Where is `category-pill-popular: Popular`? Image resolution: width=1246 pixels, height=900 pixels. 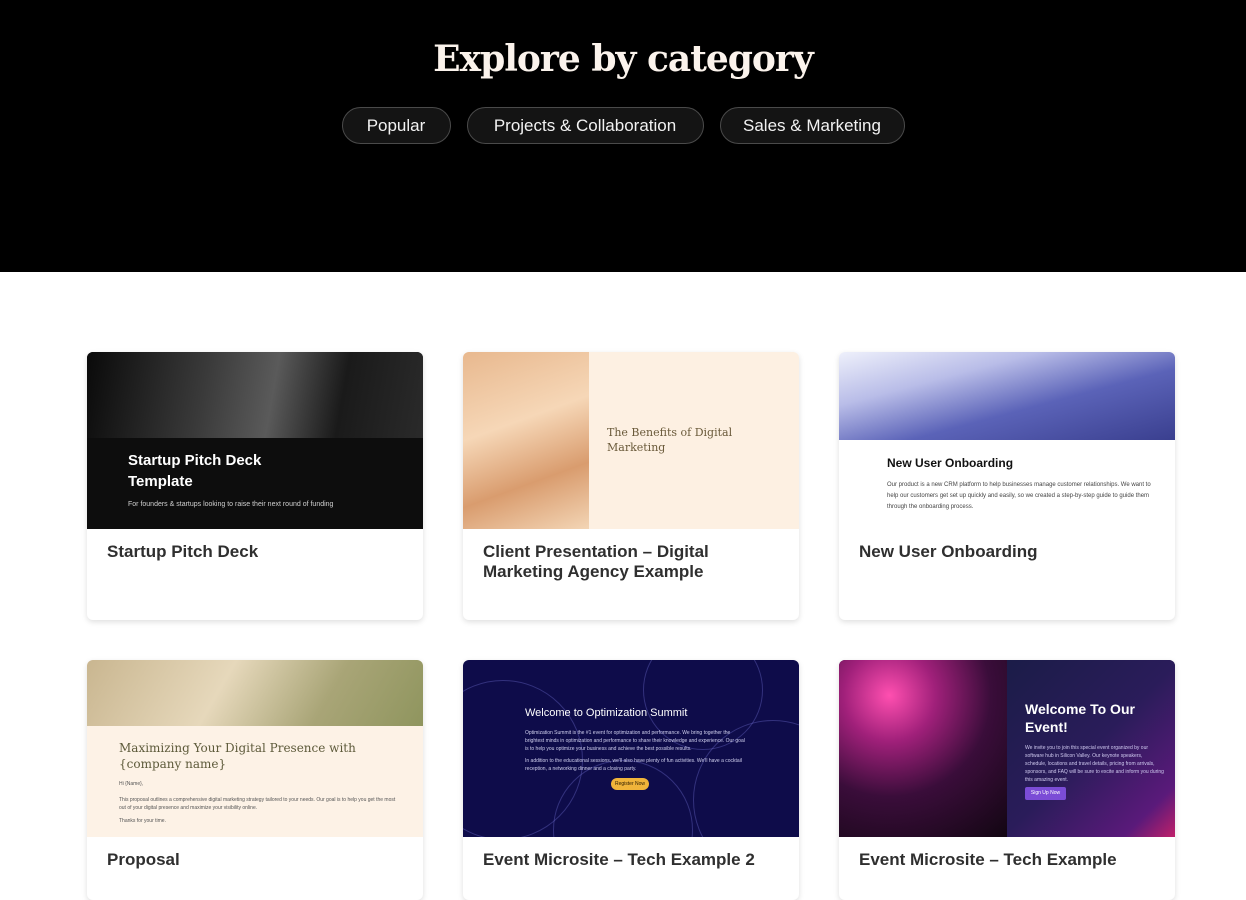 category-pill-popular: Popular is located at coordinates (396, 125).